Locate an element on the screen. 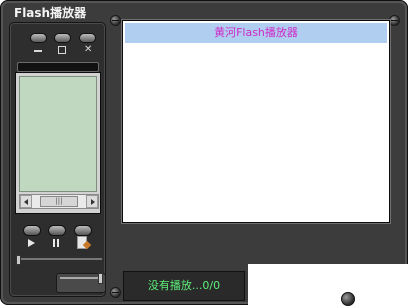 The width and height of the screenshot is (408, 306). volume-slider-handle is located at coordinates (18, 260).